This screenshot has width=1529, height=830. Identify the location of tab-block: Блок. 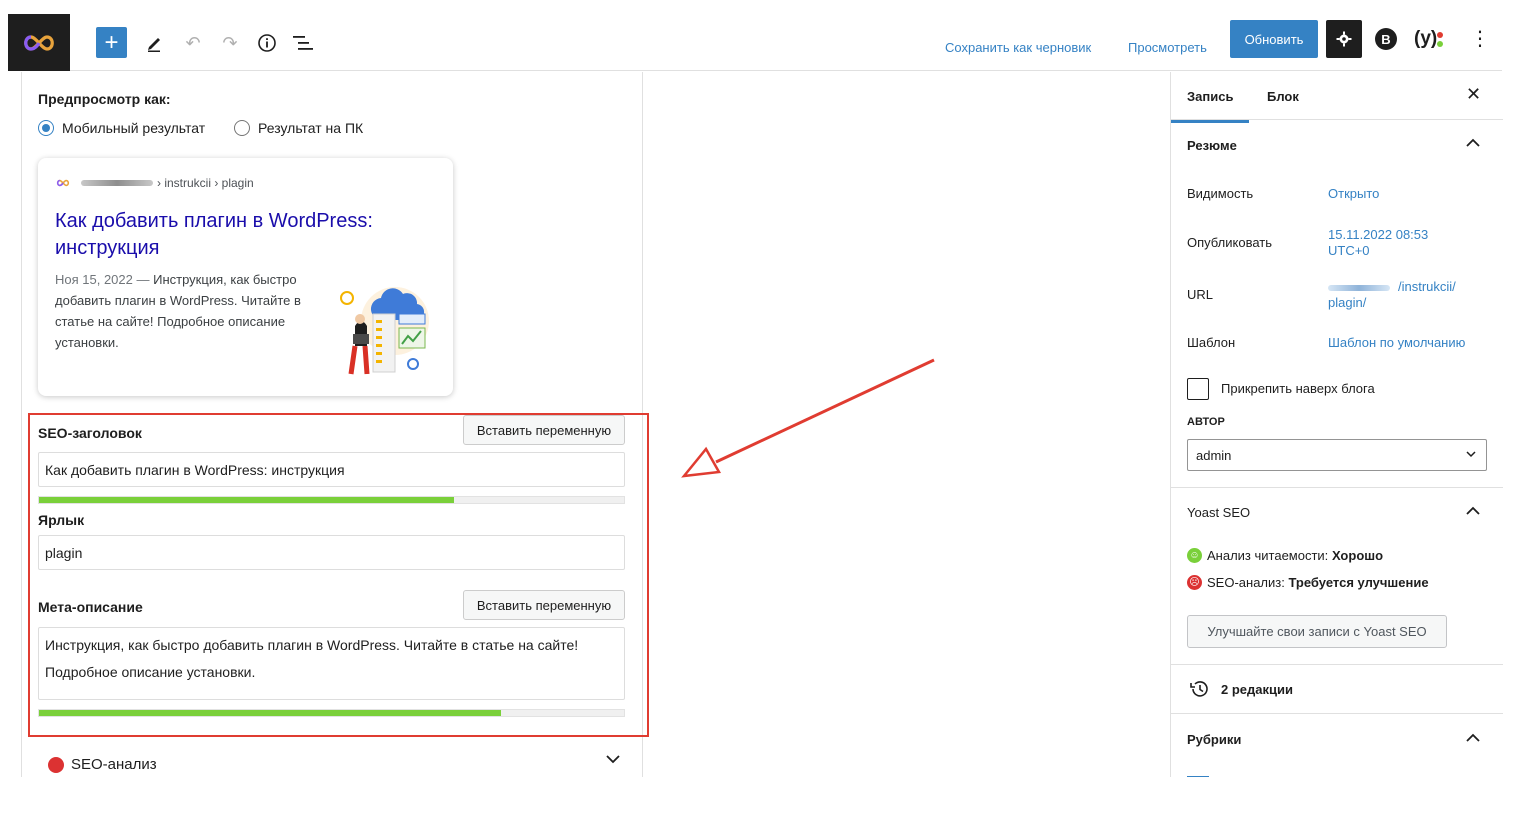
(1283, 96).